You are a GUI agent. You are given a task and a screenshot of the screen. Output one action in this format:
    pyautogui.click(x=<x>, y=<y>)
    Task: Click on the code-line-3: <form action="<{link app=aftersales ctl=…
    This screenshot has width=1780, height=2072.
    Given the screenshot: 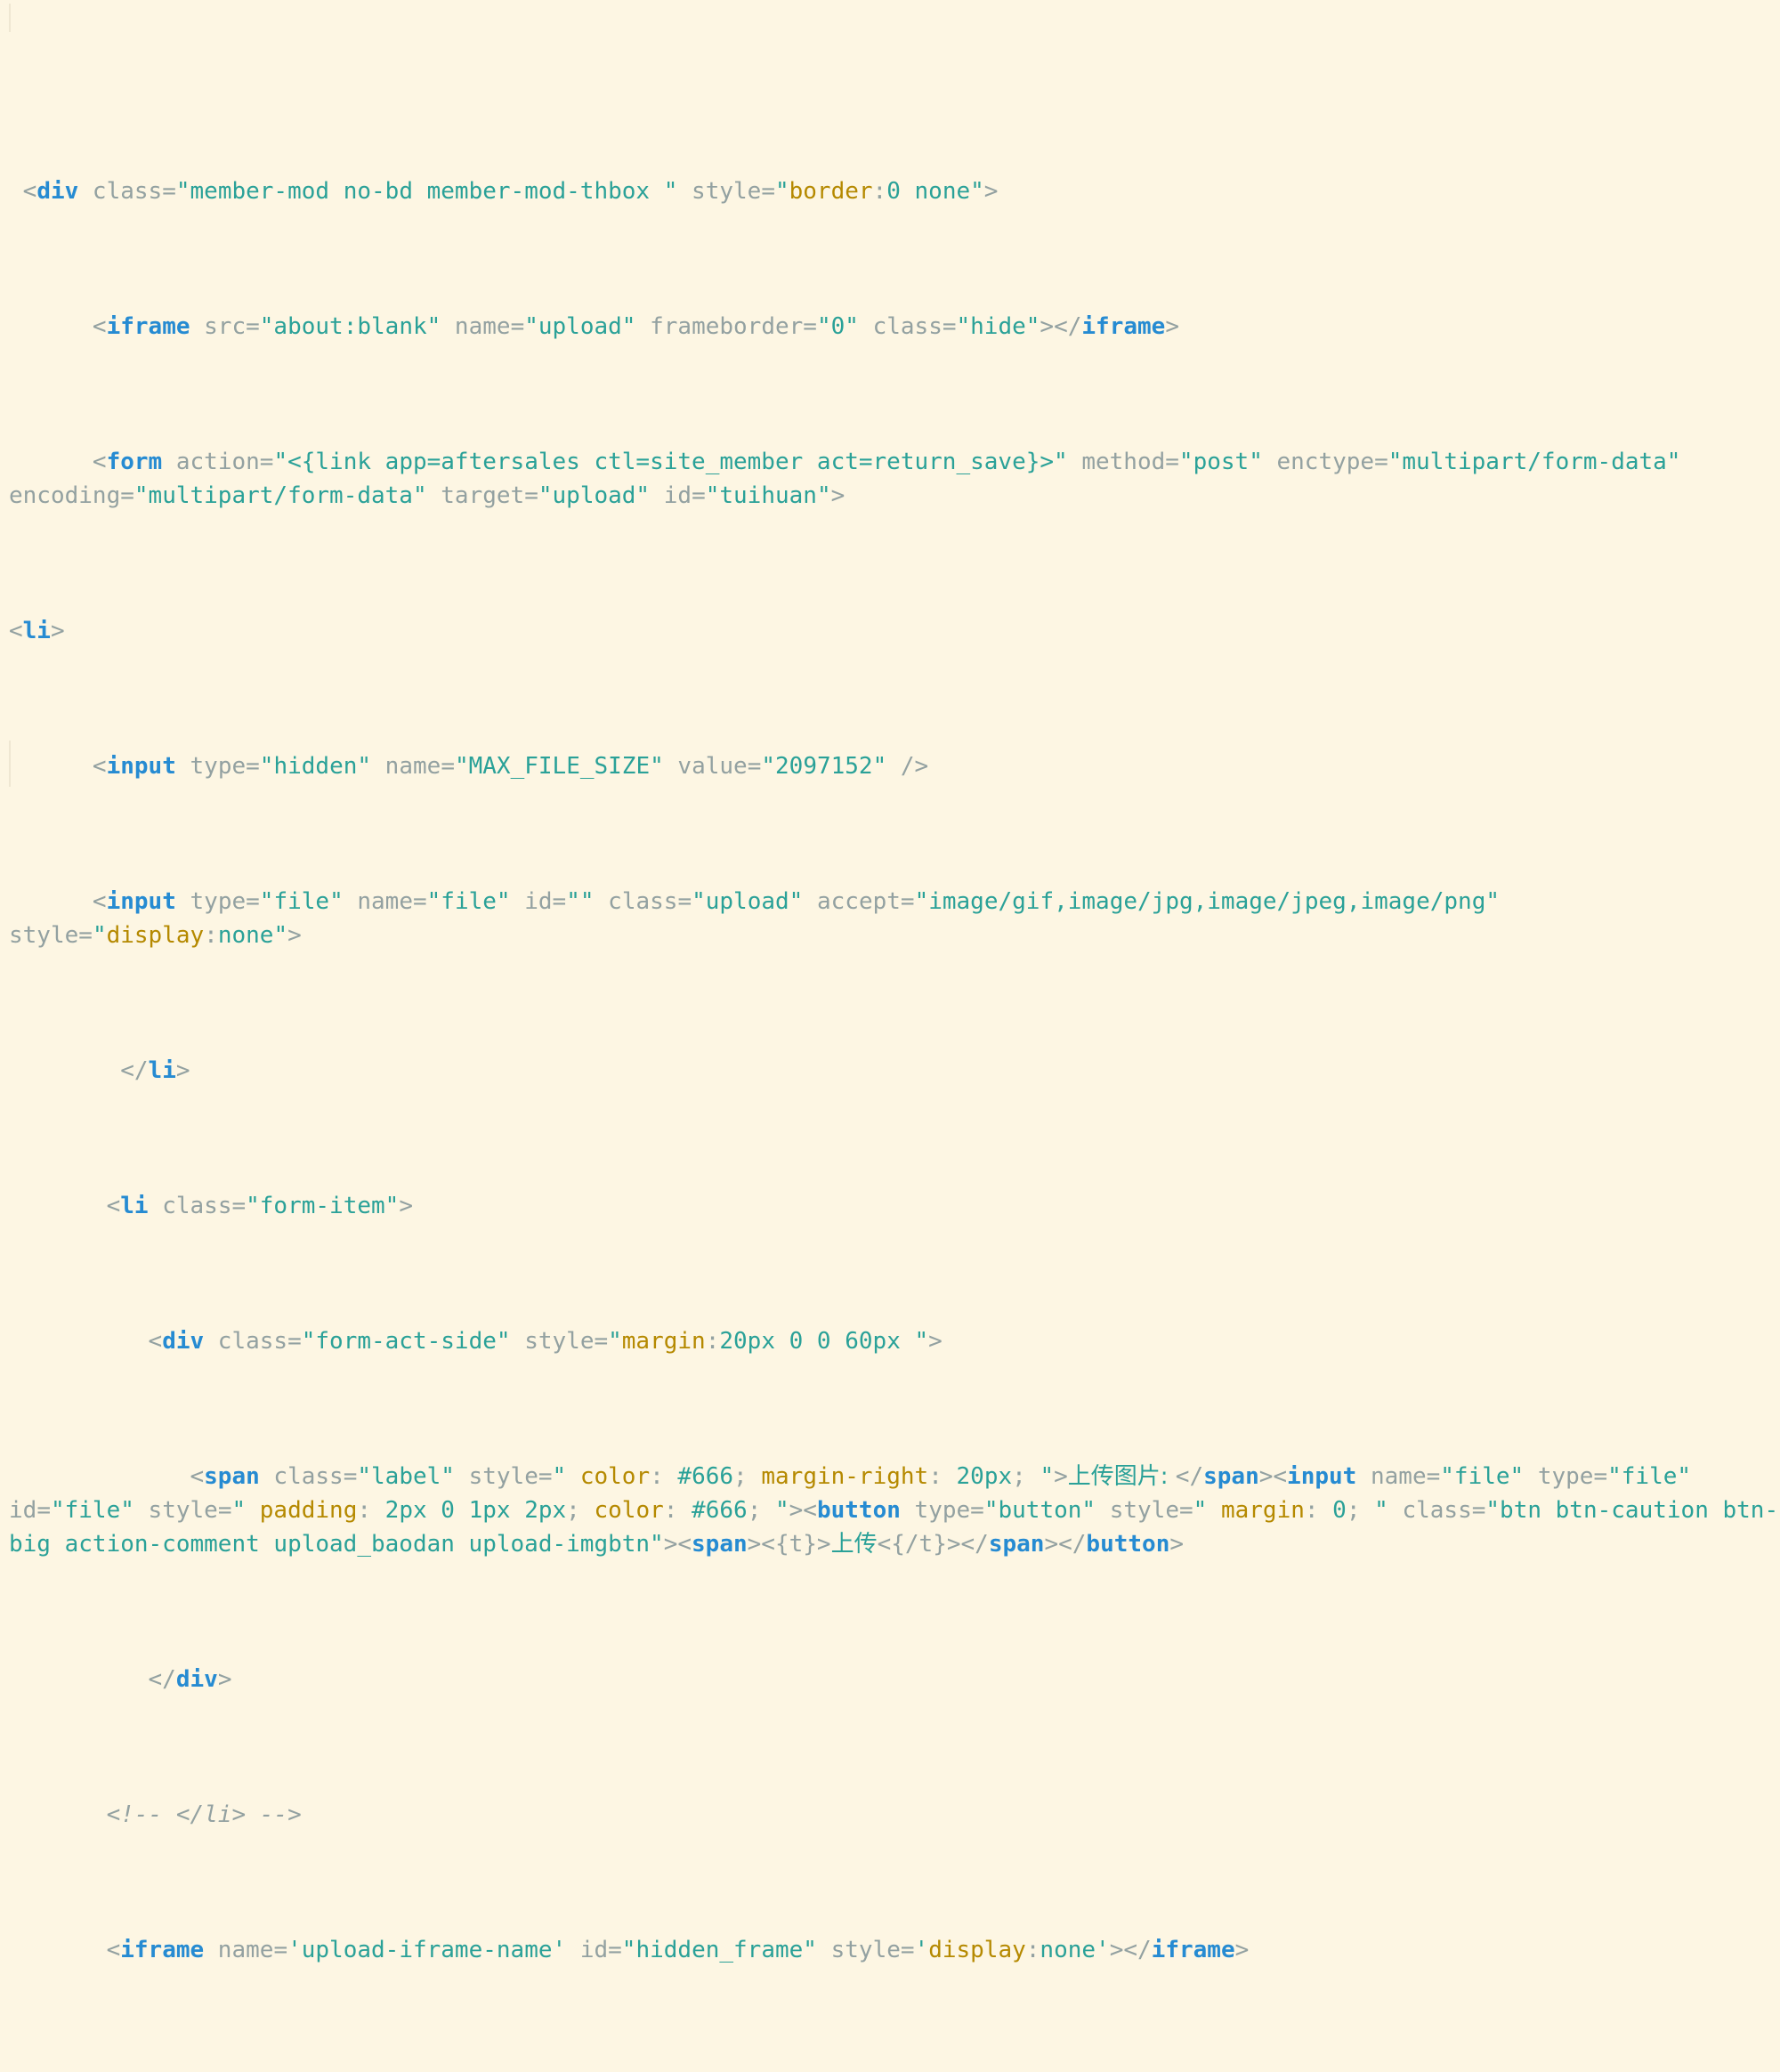 What is the action you would take?
    pyautogui.click(x=852, y=479)
    